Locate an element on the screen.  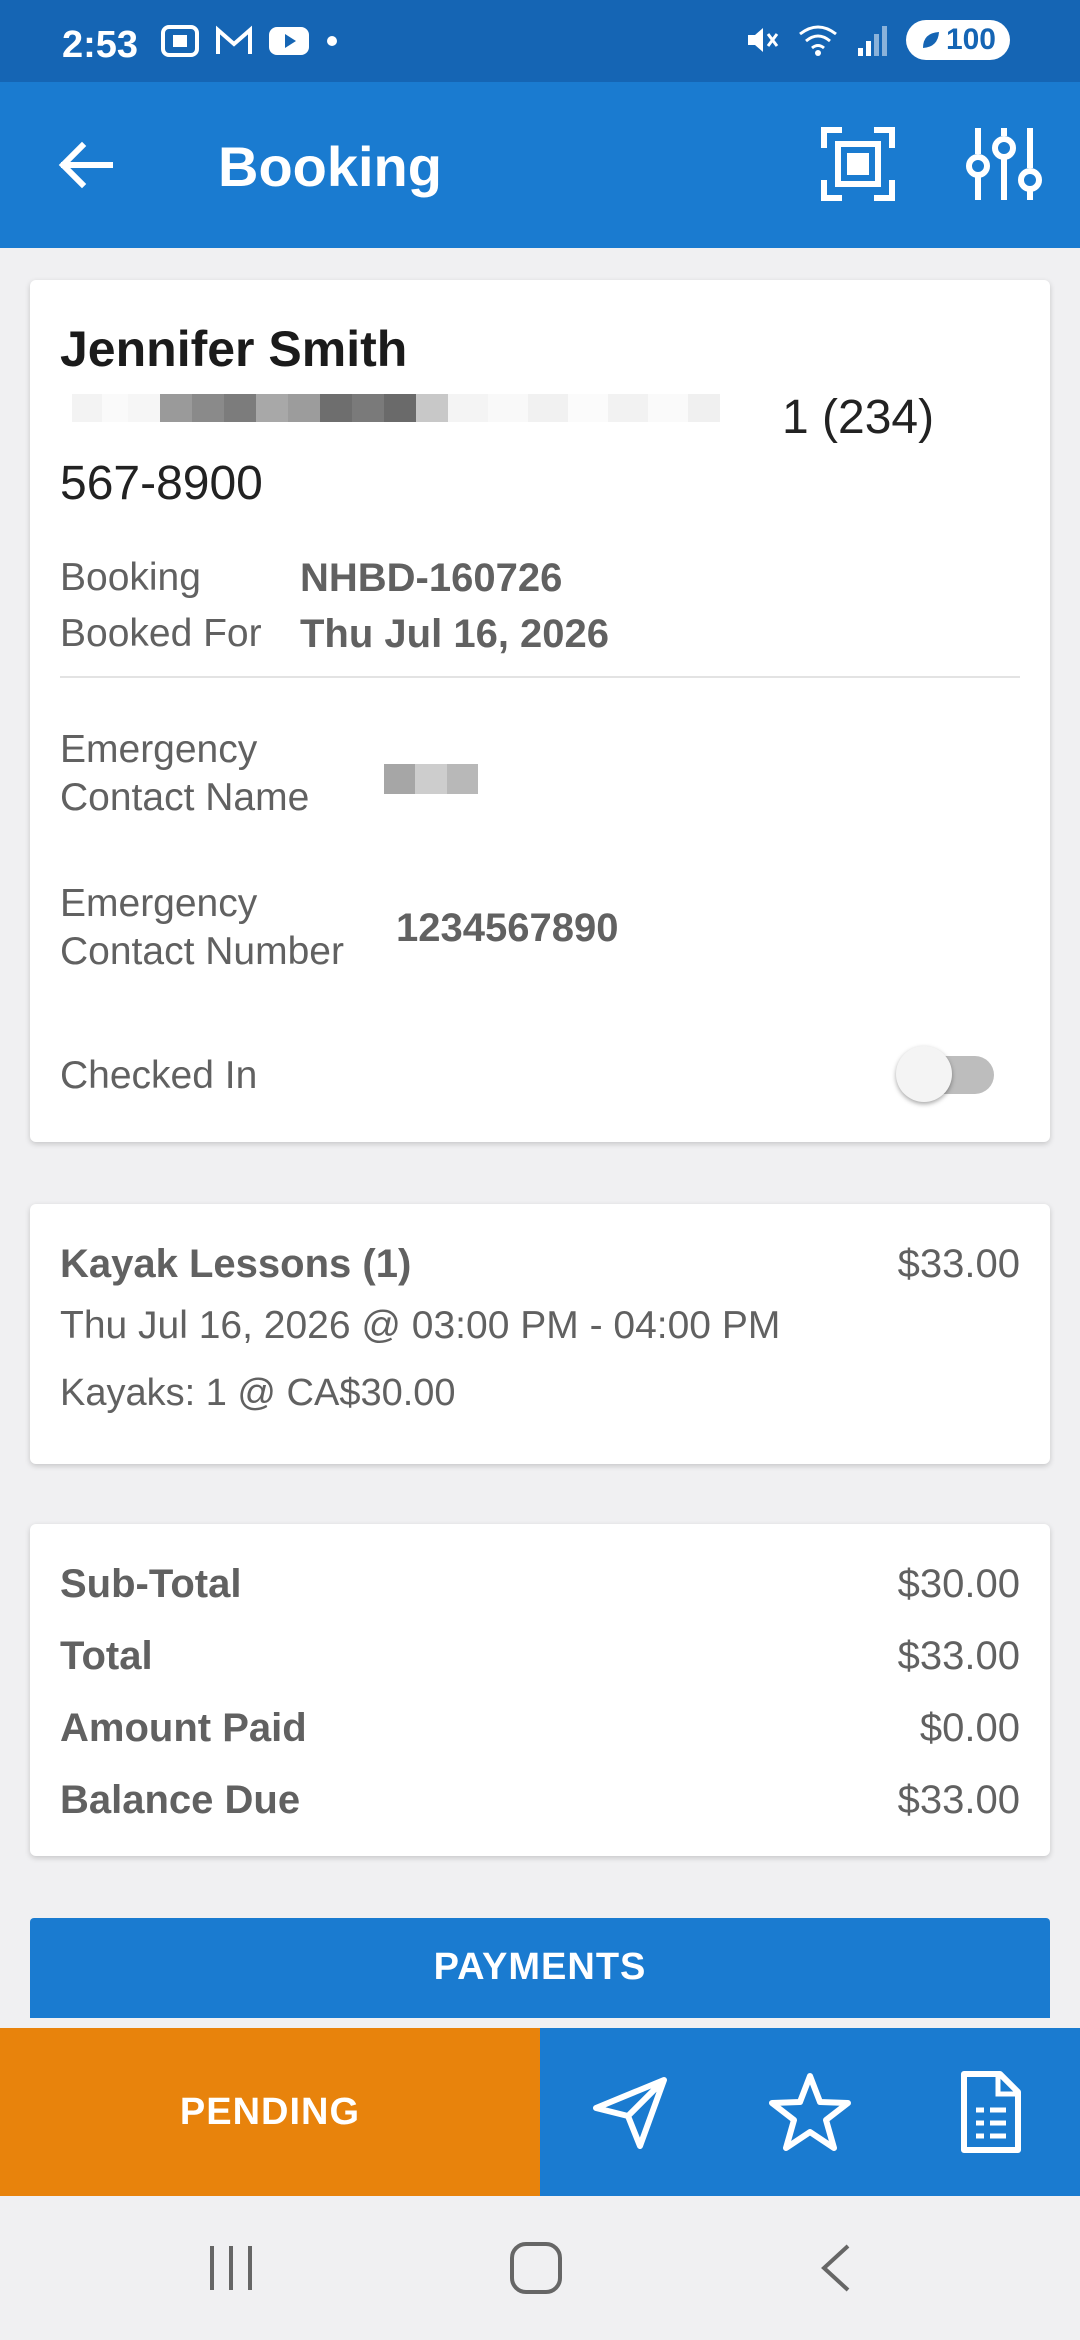
send-icon is located at coordinates (630, 2112).